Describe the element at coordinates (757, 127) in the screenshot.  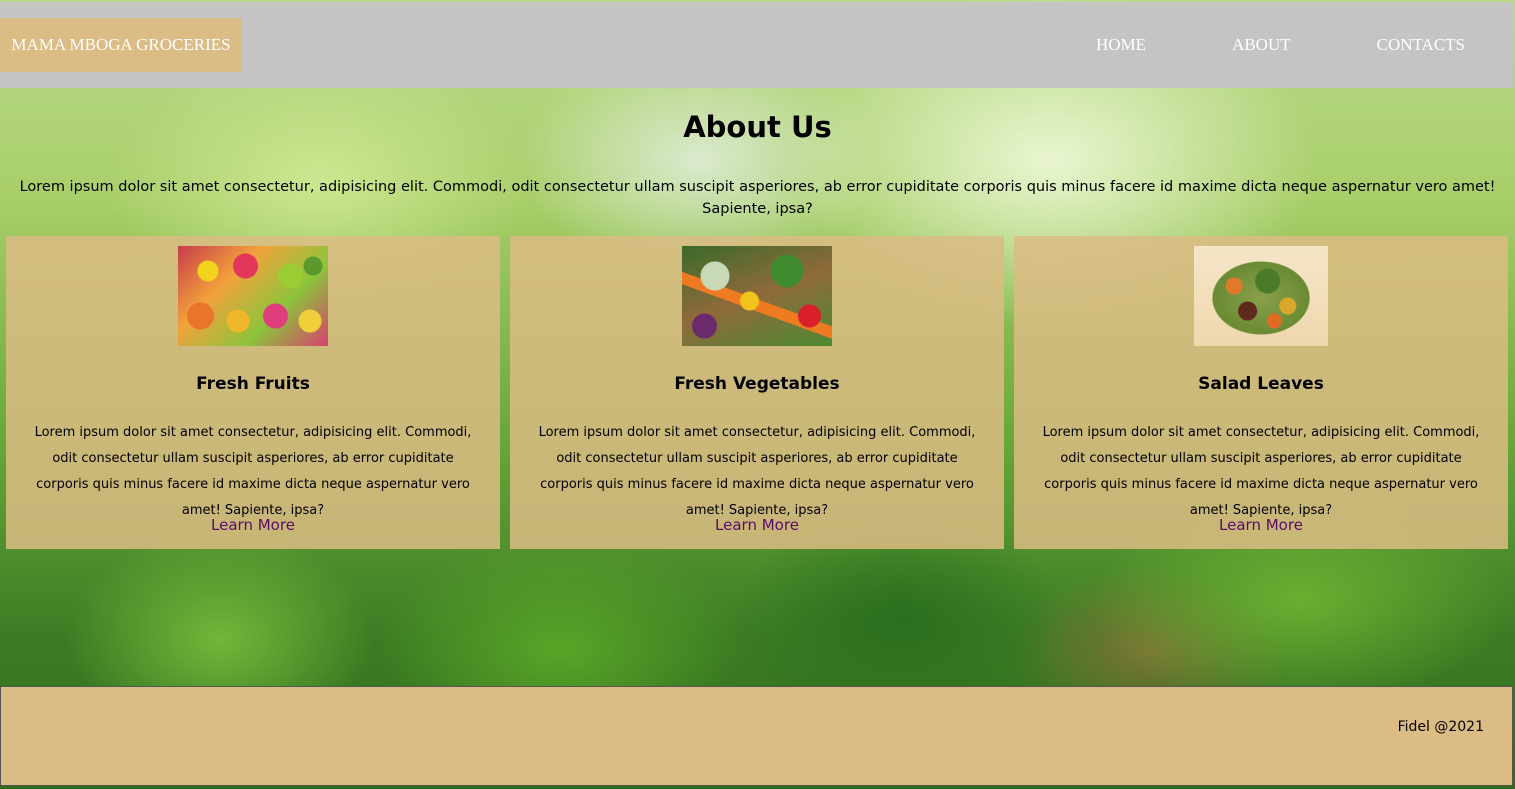
I see `about-title: About Us` at that location.